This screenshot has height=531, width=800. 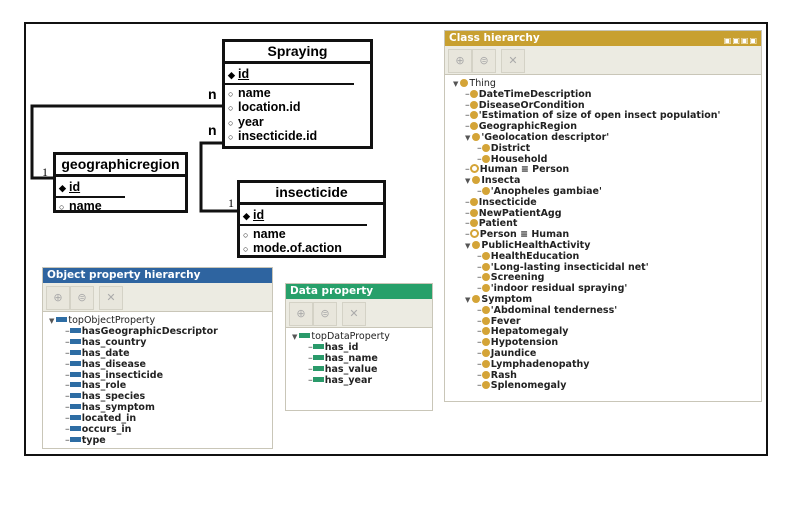 What do you see at coordinates (528, 256) in the screenshot?
I see `tree-item-class: – HealthEducation` at bounding box center [528, 256].